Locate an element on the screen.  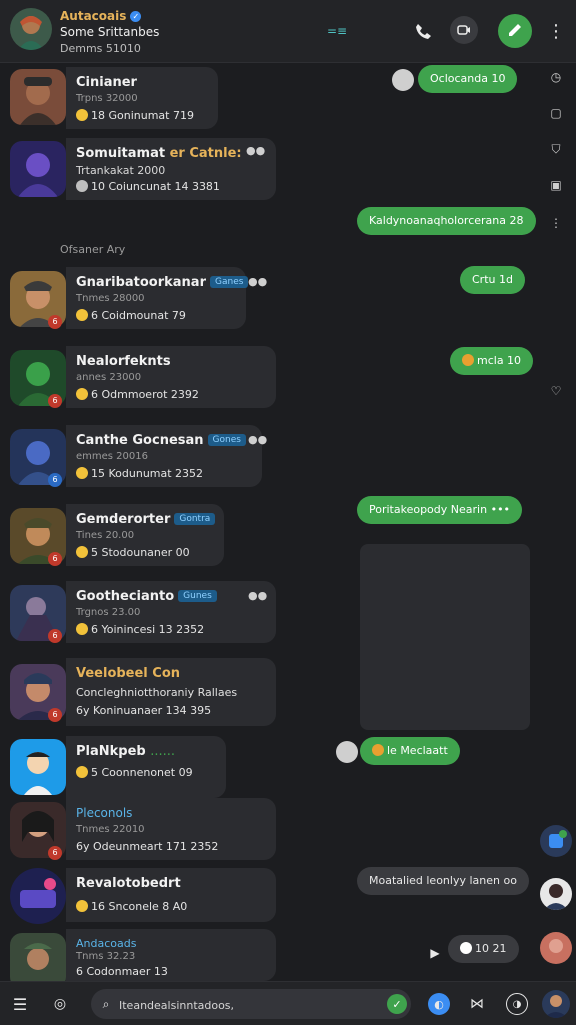
item-meta: 5 Coonnenonet 09 is located at coordinates (134, 772).